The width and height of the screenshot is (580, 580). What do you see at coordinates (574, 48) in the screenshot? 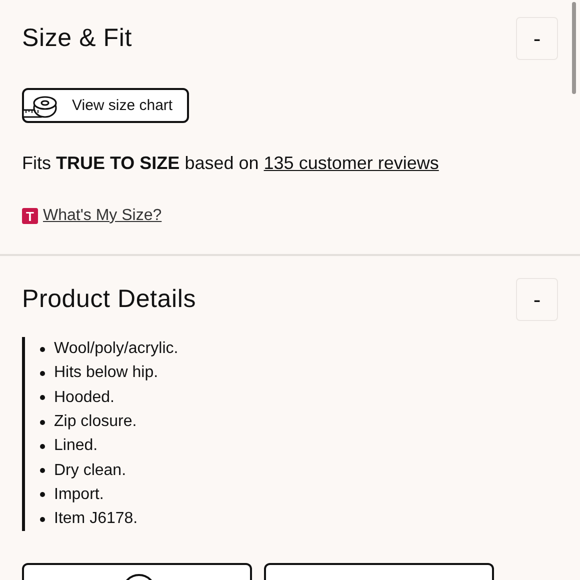
I see `scrollbar` at bounding box center [574, 48].